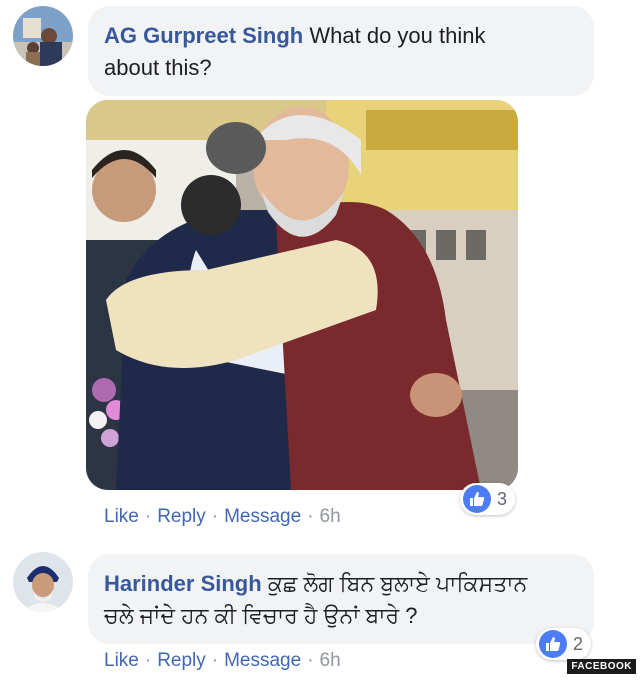 This screenshot has height=682, width=640. Describe the element at coordinates (158, 67) in the screenshot. I see `comment-text-line2: about this?` at that location.